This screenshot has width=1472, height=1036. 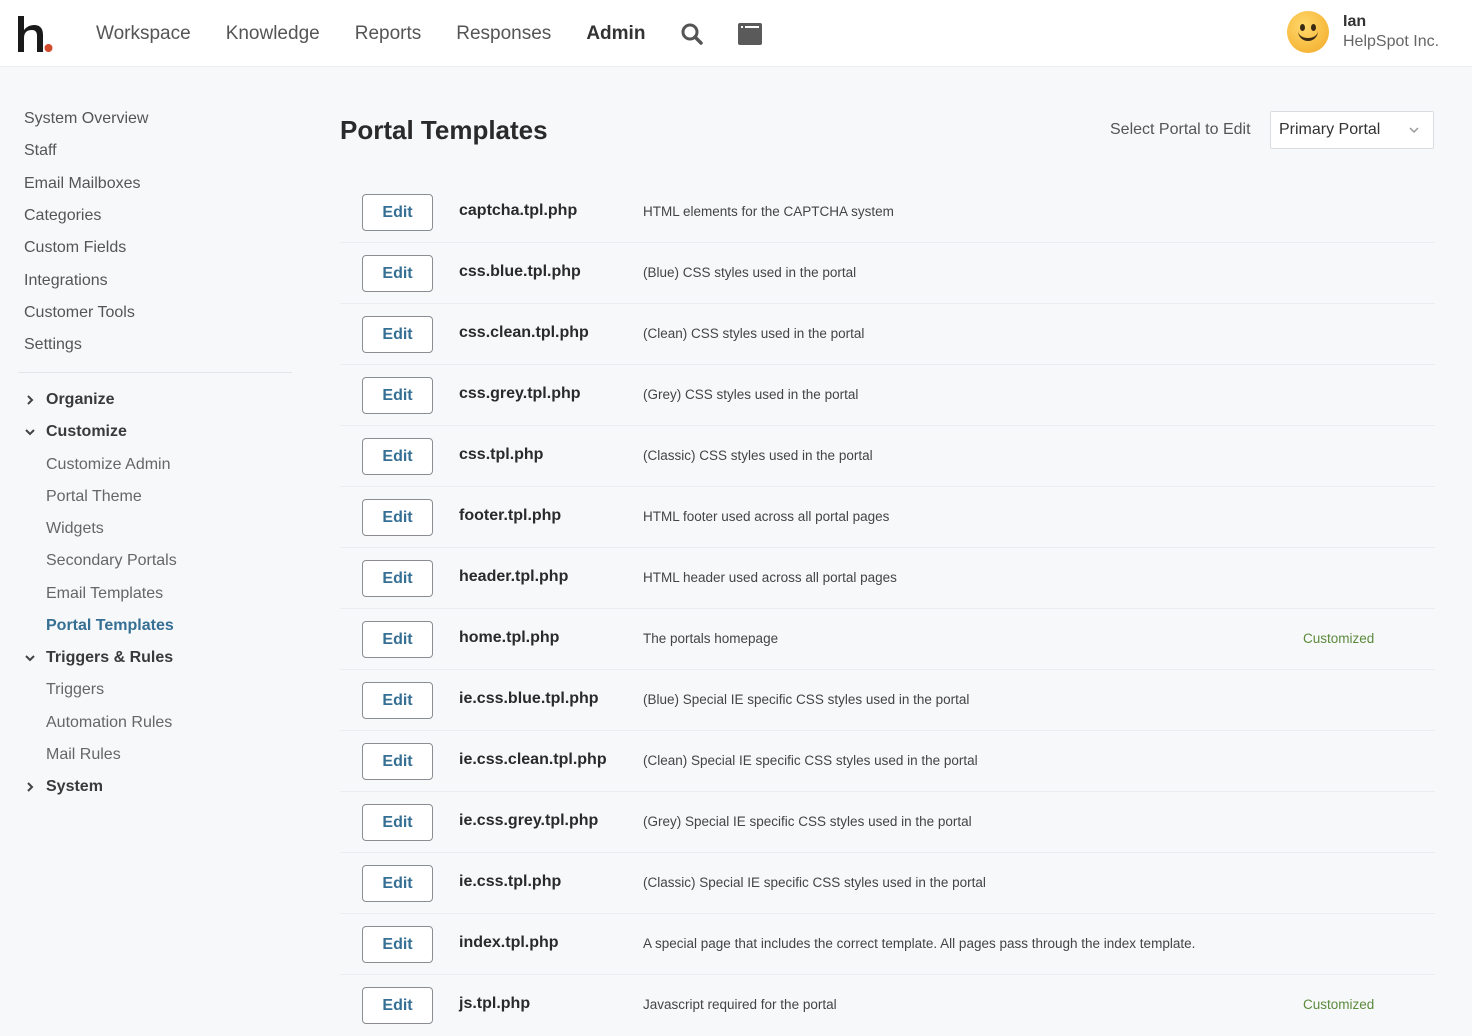 I want to click on user-menu: Ian HelpSpot Inc., so click(x=1363, y=32).